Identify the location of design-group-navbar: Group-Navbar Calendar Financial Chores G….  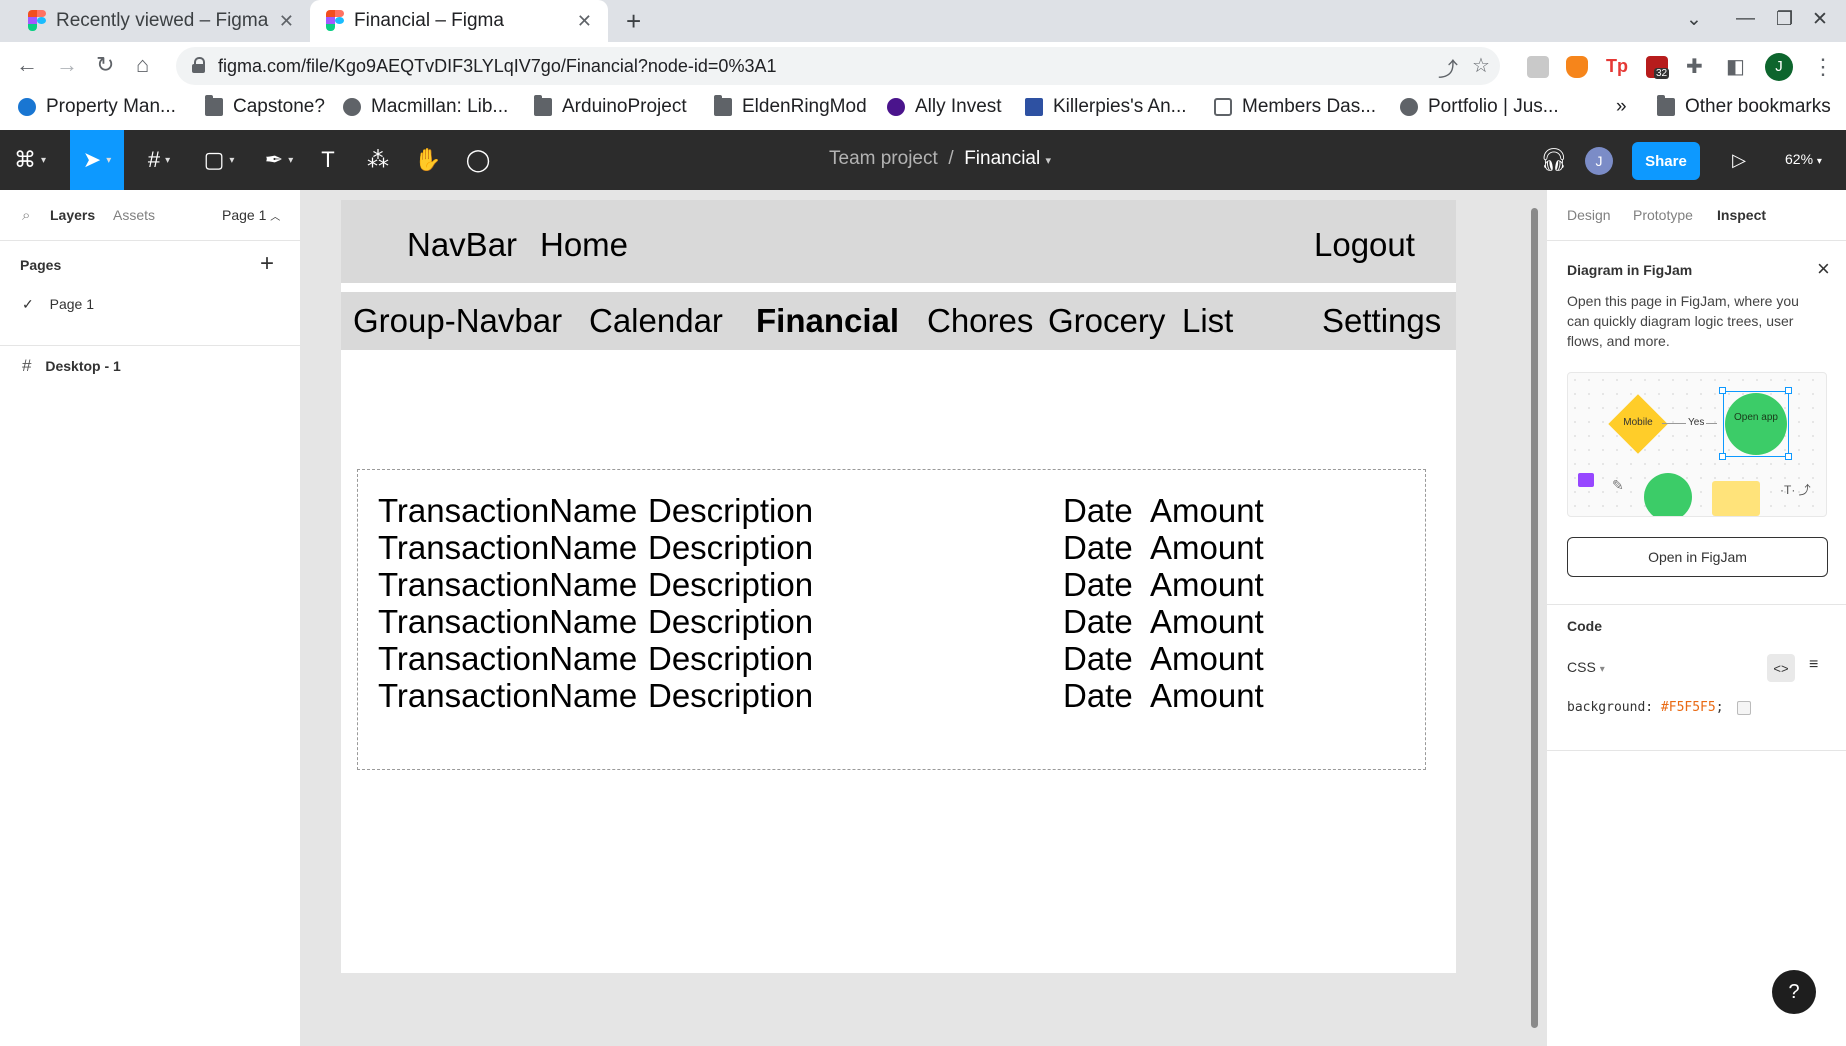
(898, 321).